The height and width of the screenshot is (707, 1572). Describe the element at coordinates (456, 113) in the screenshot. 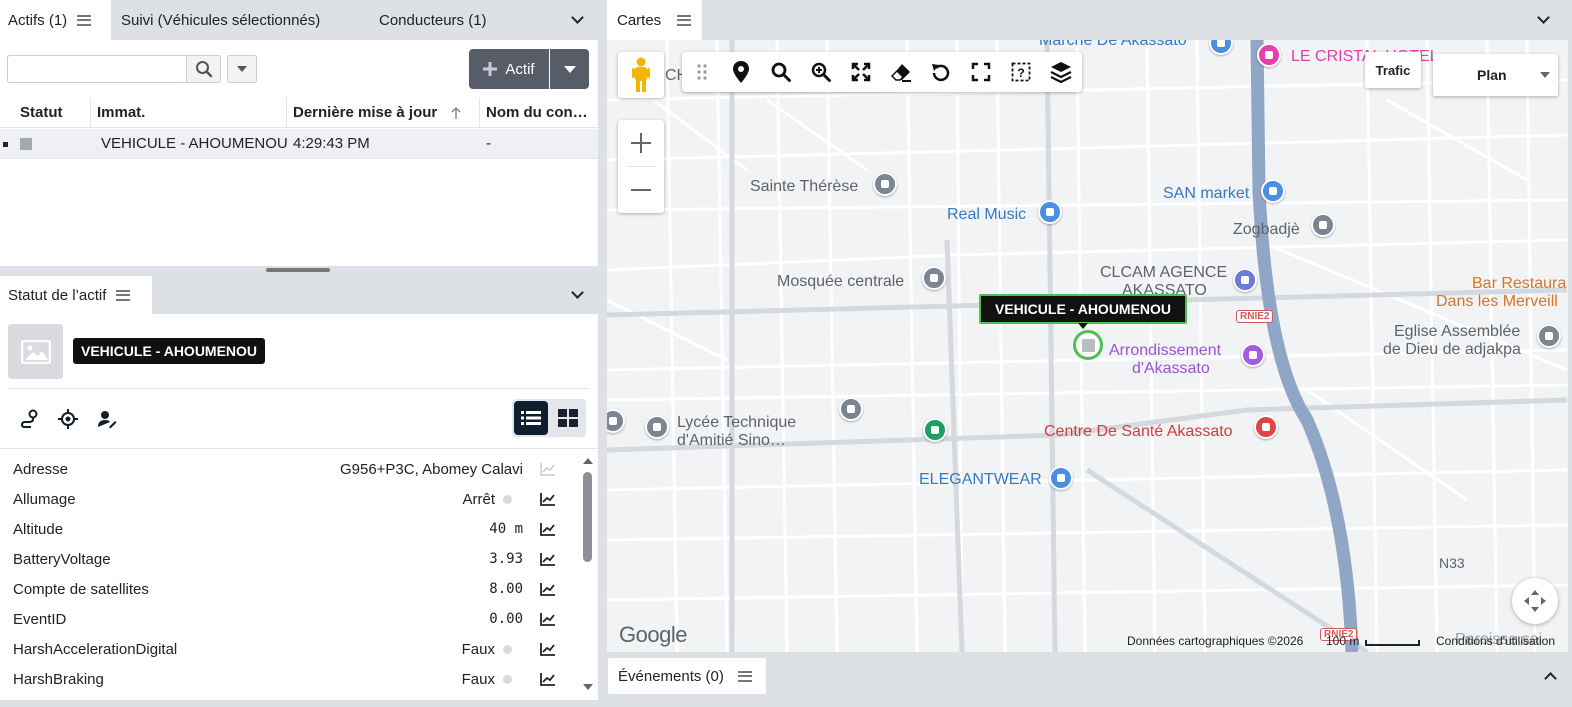

I see `sort-ascending-icon` at that location.